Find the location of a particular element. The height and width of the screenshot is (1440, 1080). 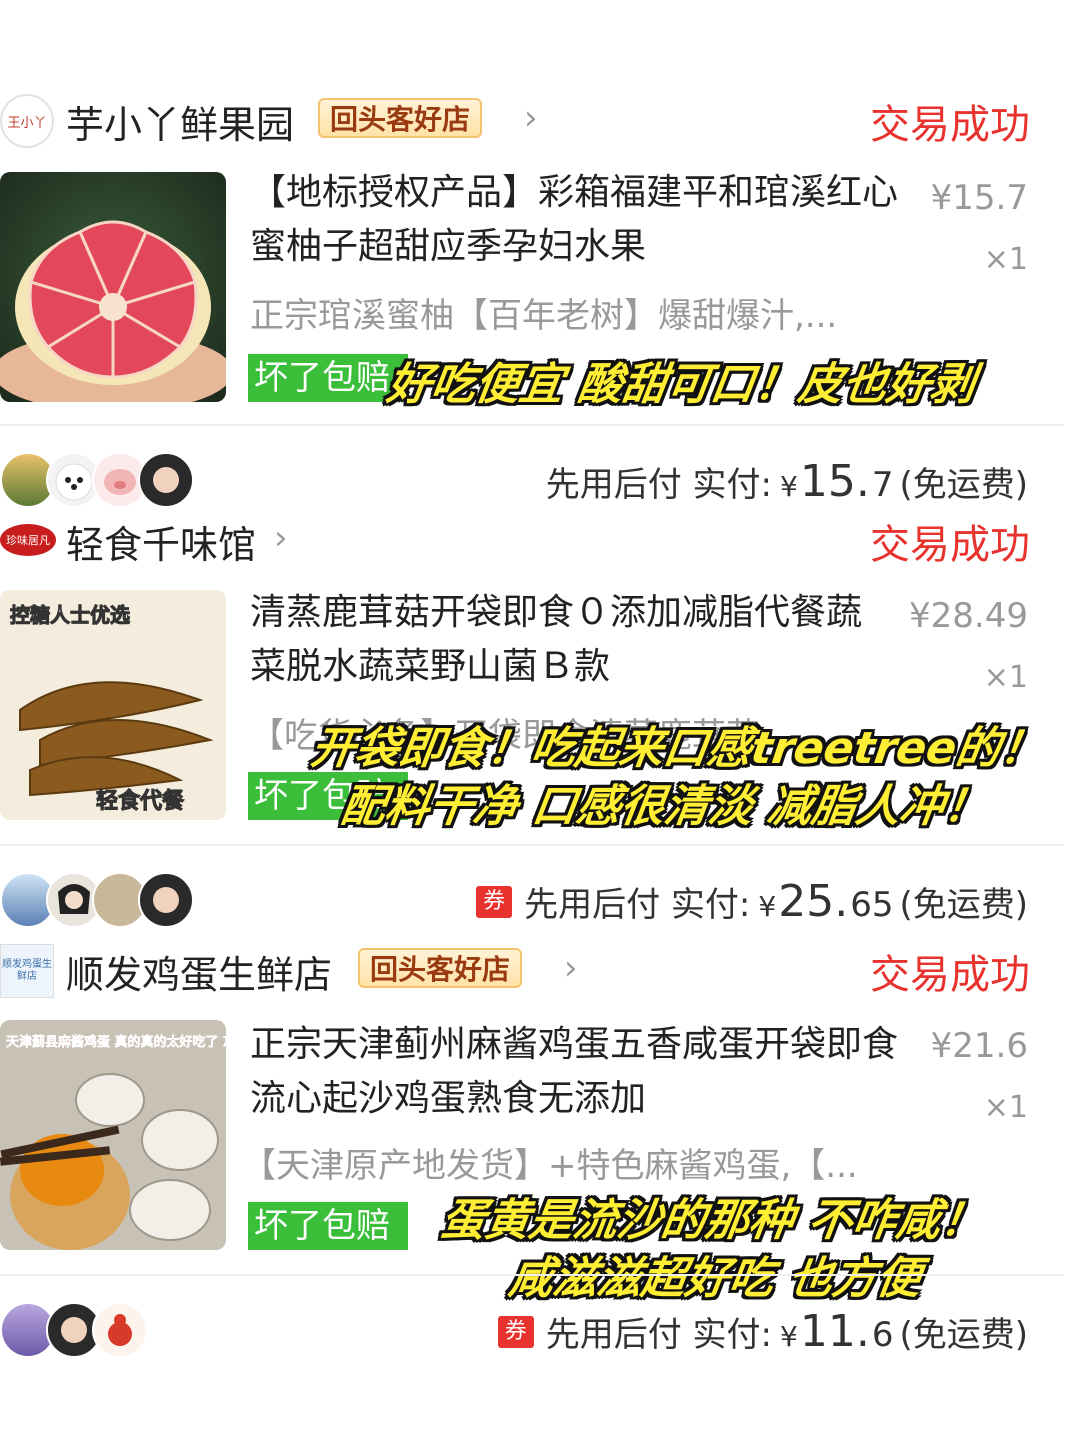

shop-logo: 珍味居凡 is located at coordinates (28, 540).